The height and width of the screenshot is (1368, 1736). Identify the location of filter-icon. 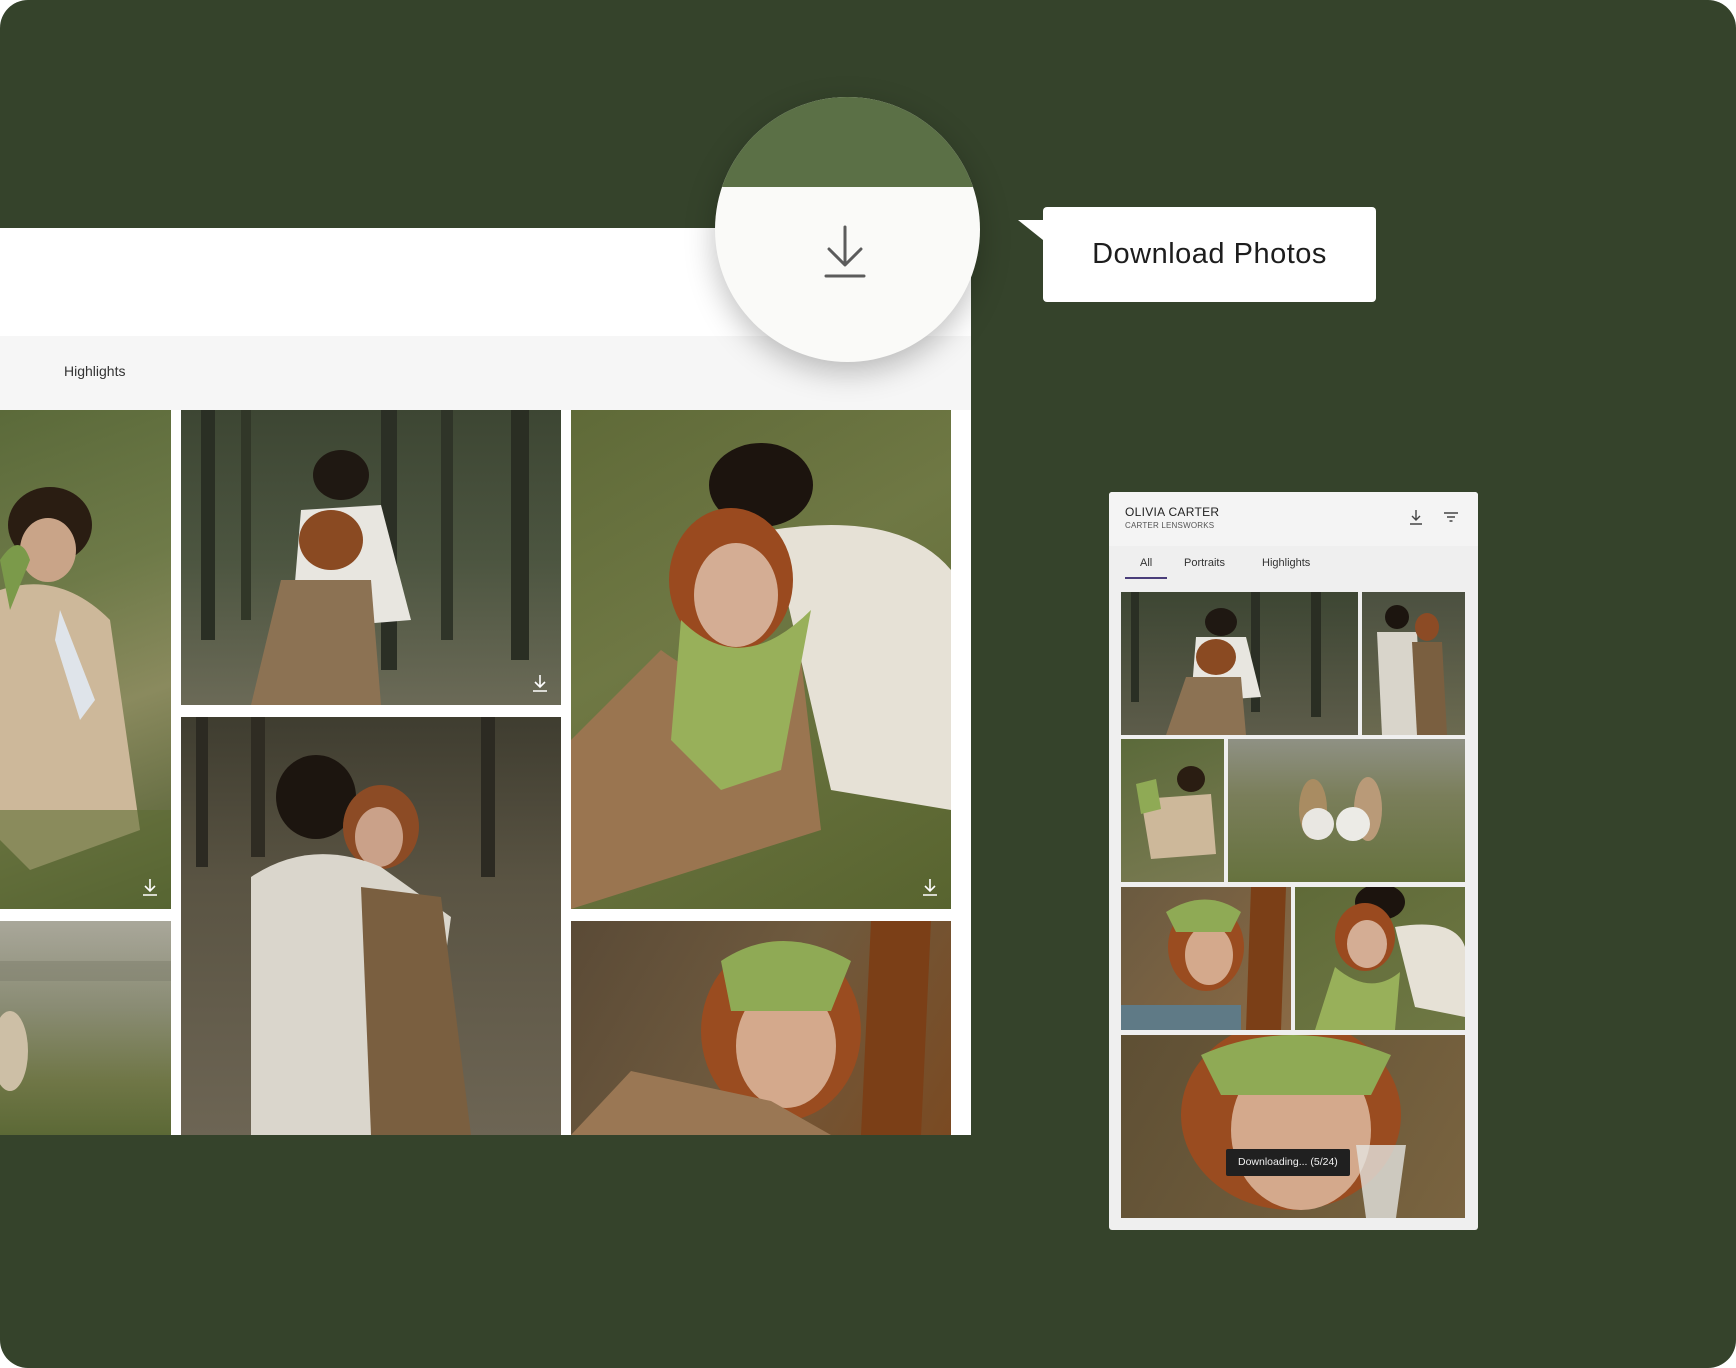
(1451, 517).